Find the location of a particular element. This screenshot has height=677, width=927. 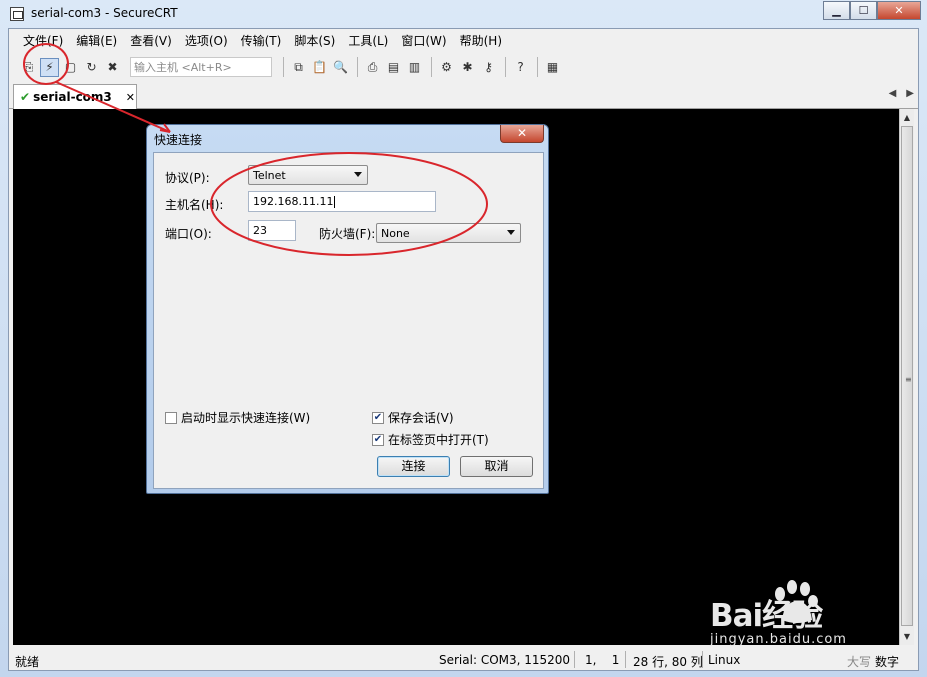

find-icon: 🔍 is located at coordinates (340, 67).